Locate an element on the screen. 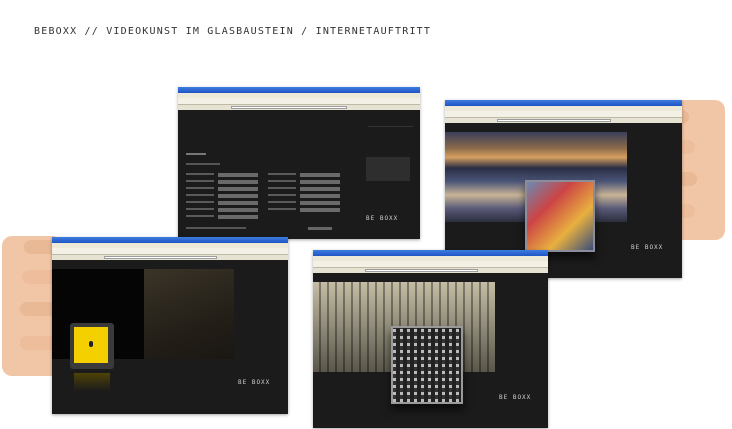 The width and height of the screenshot is (732, 429). glass-block-cube-image is located at coordinates (560, 216).